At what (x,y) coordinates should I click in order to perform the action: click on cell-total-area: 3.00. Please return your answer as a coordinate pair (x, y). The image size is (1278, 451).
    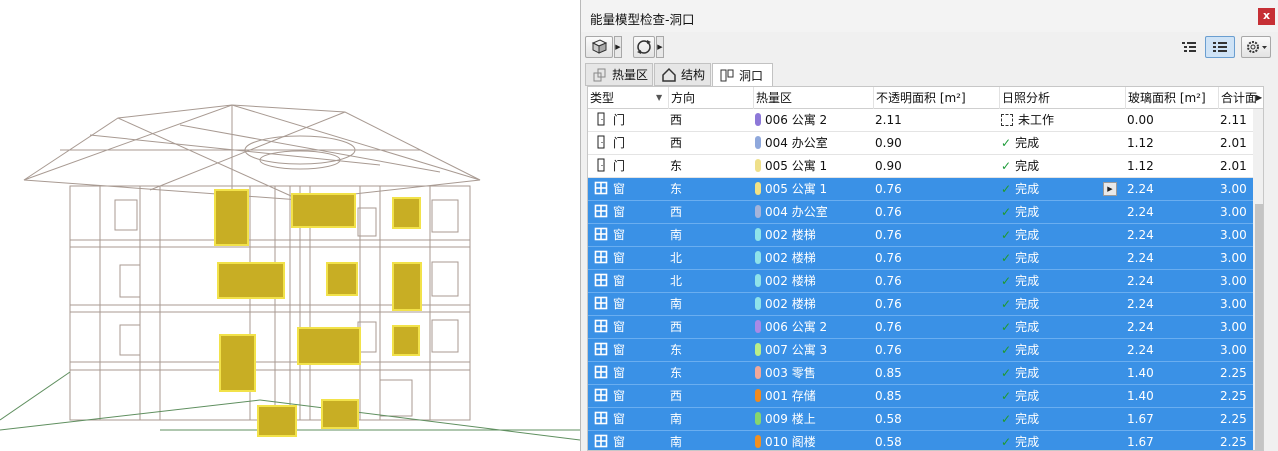
    Looking at the image, I should click on (1233, 327).